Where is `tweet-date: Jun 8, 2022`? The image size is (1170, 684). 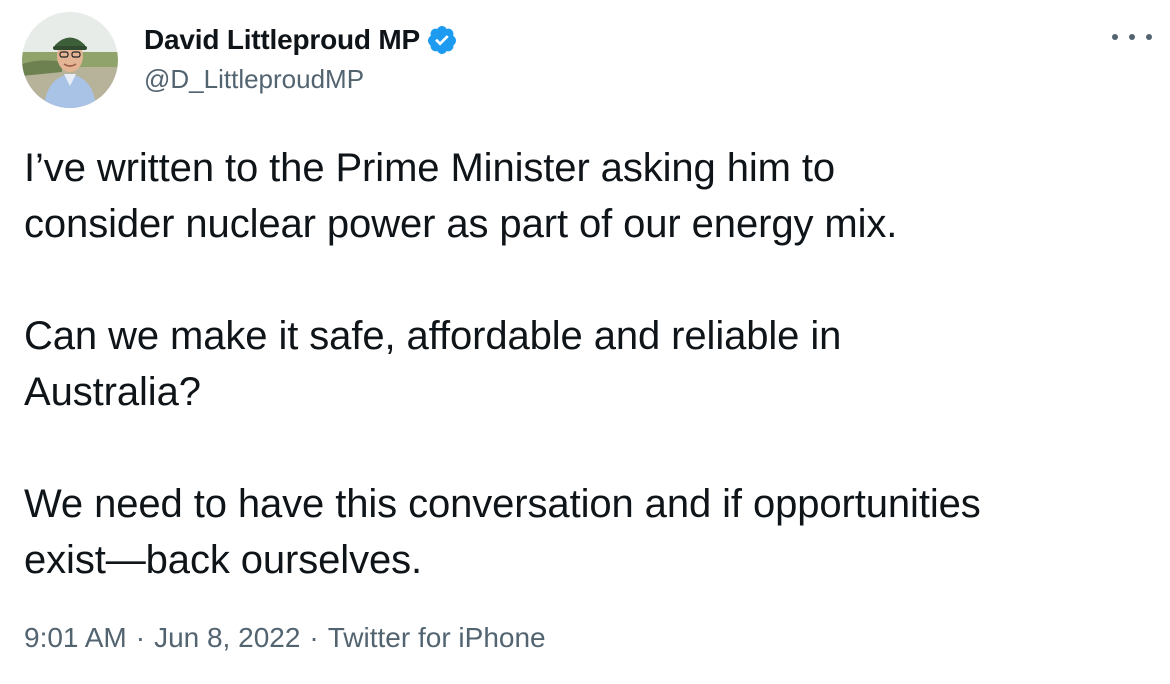 tweet-date: Jun 8, 2022 is located at coordinates (227, 638).